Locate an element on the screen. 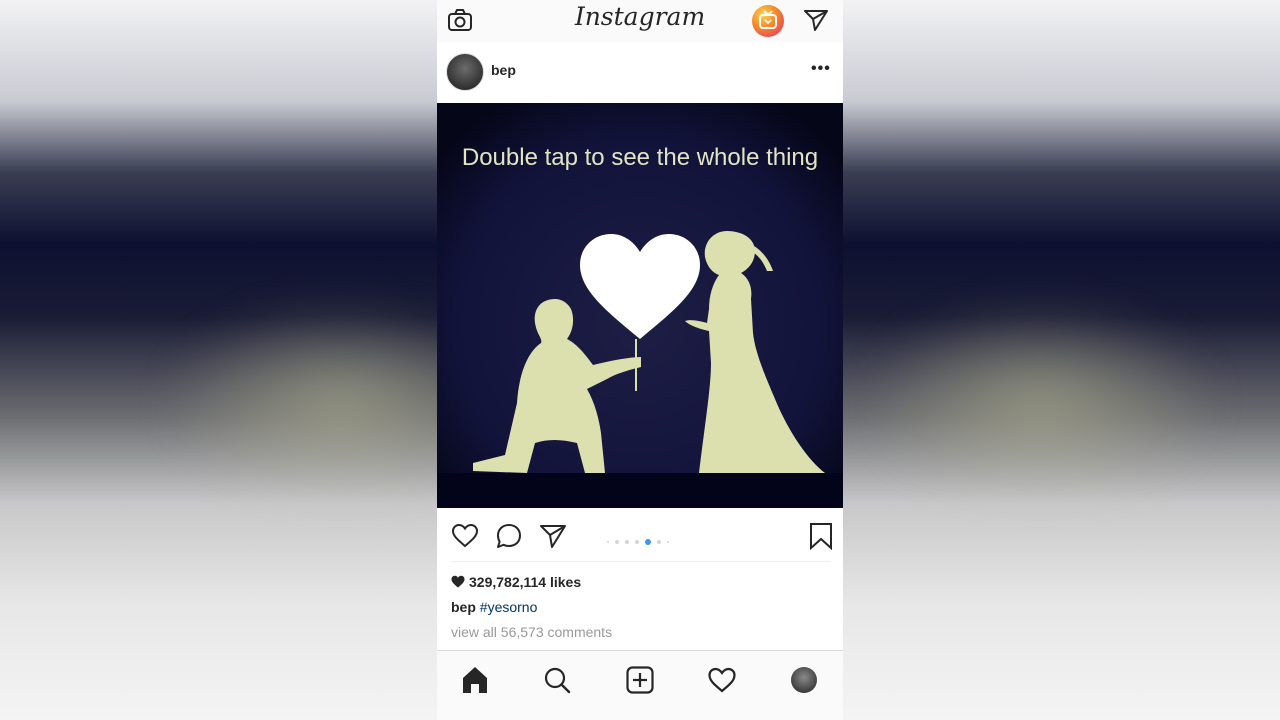 This screenshot has height=720, width=1280. post-caption: bep #yesorno is located at coordinates (494, 607).